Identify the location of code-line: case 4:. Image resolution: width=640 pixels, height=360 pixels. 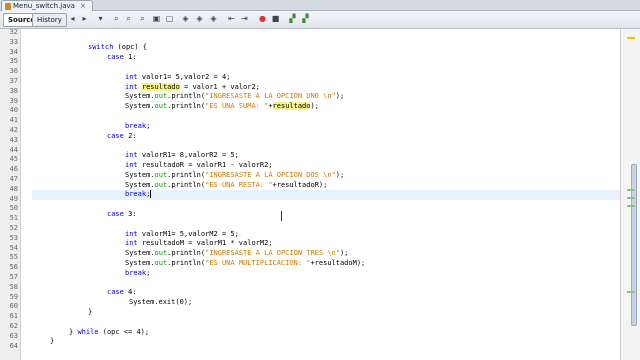
(122, 293).